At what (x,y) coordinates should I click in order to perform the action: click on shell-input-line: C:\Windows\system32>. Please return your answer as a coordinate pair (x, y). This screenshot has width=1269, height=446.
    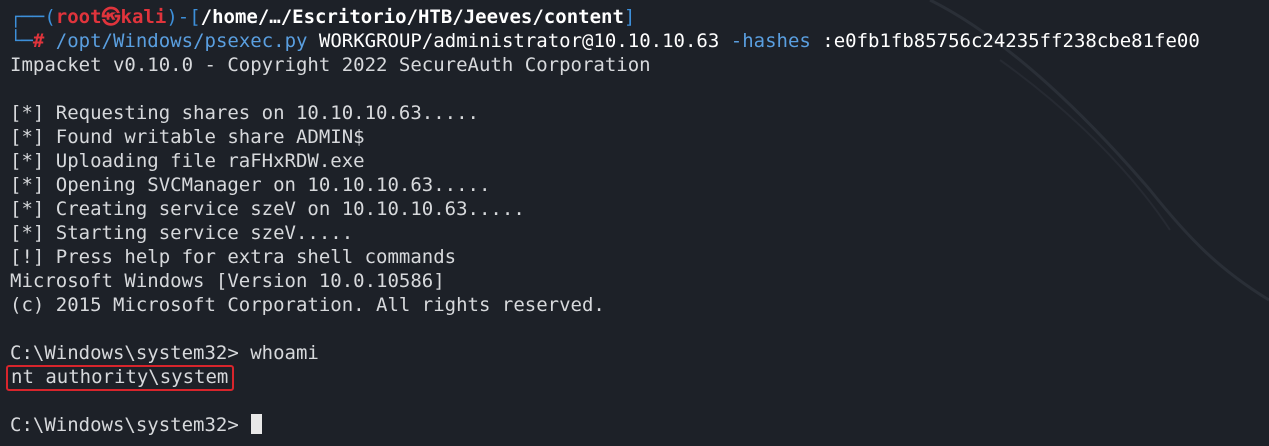
    Looking at the image, I should click on (639, 425).